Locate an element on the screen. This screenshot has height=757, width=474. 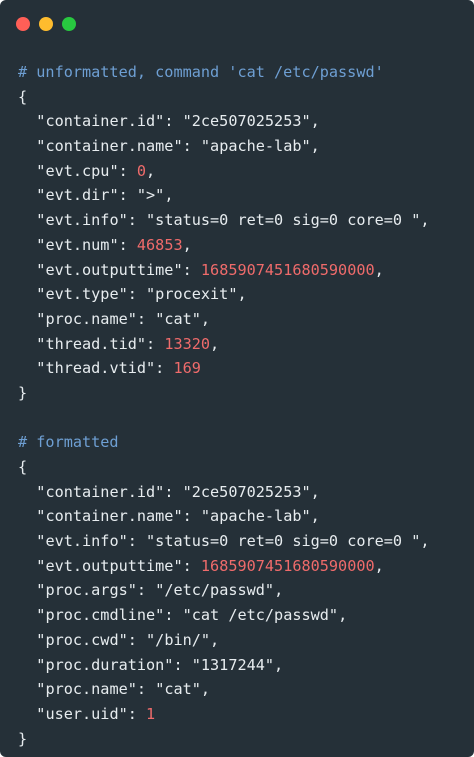
json-value: 0 is located at coordinates (141, 170).